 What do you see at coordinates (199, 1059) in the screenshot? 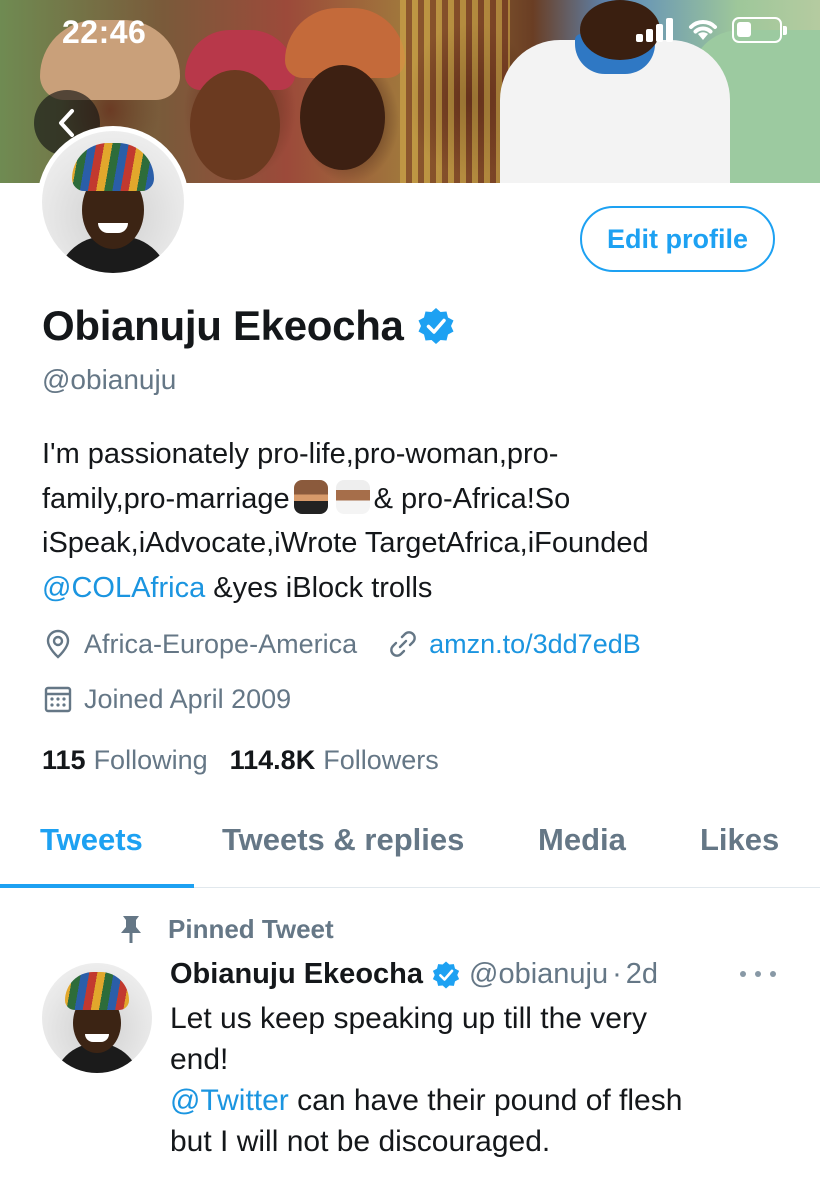
I see `tweet-text-line-2: end!` at bounding box center [199, 1059].